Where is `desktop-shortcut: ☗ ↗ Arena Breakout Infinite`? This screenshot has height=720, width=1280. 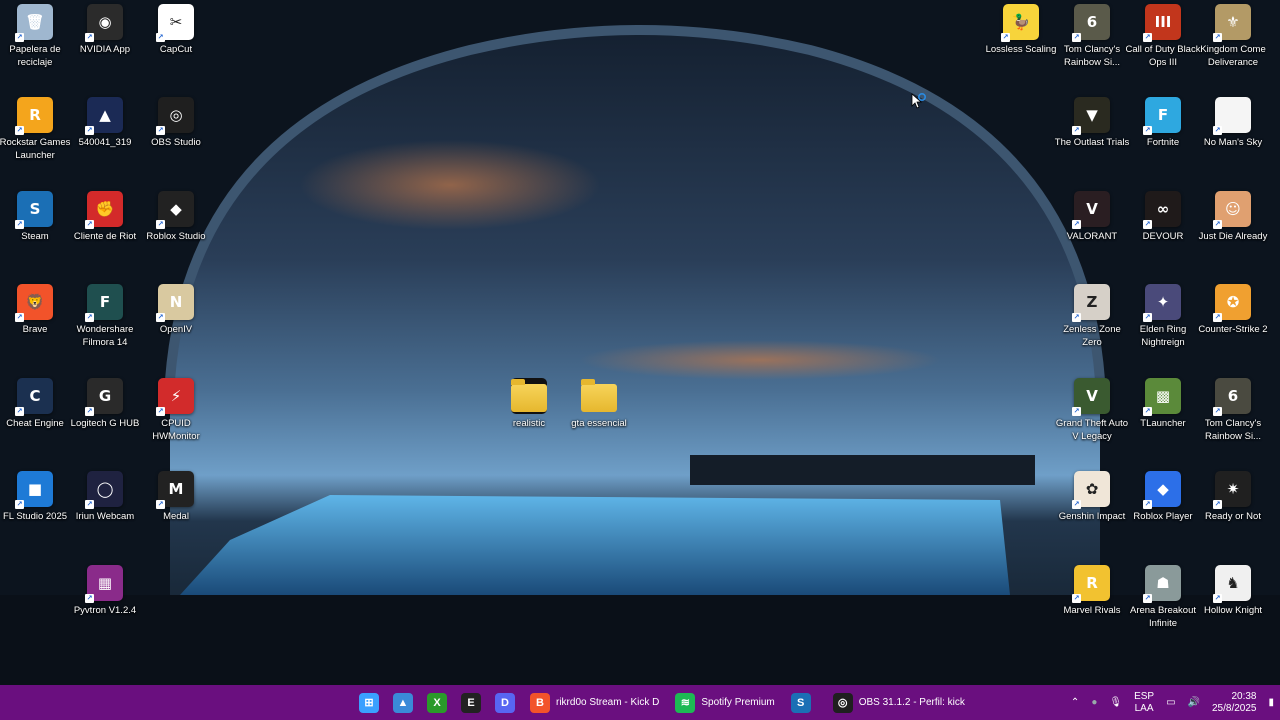
desktop-shortcut: ☗ ↗ Arena Breakout Infinite is located at coordinates (1163, 597).